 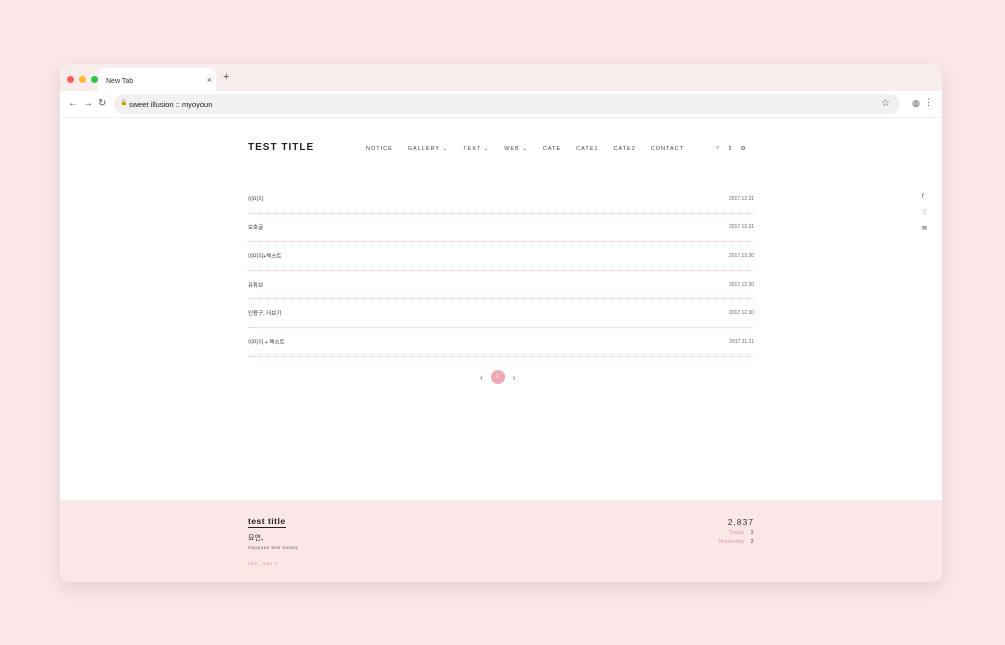 I want to click on heart-icon: ♡, so click(x=924, y=212).